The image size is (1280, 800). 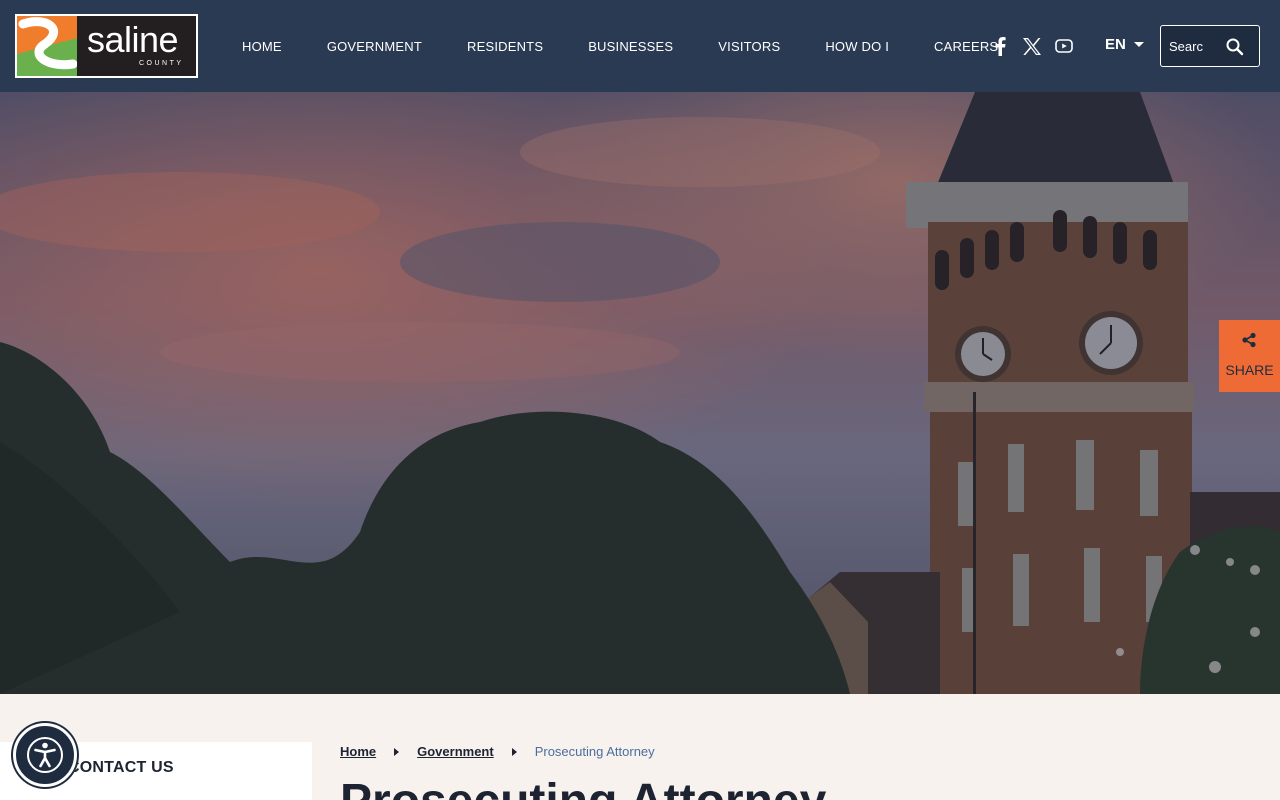 I want to click on site-logo: saline COUNTY, so click(x=106, y=46).